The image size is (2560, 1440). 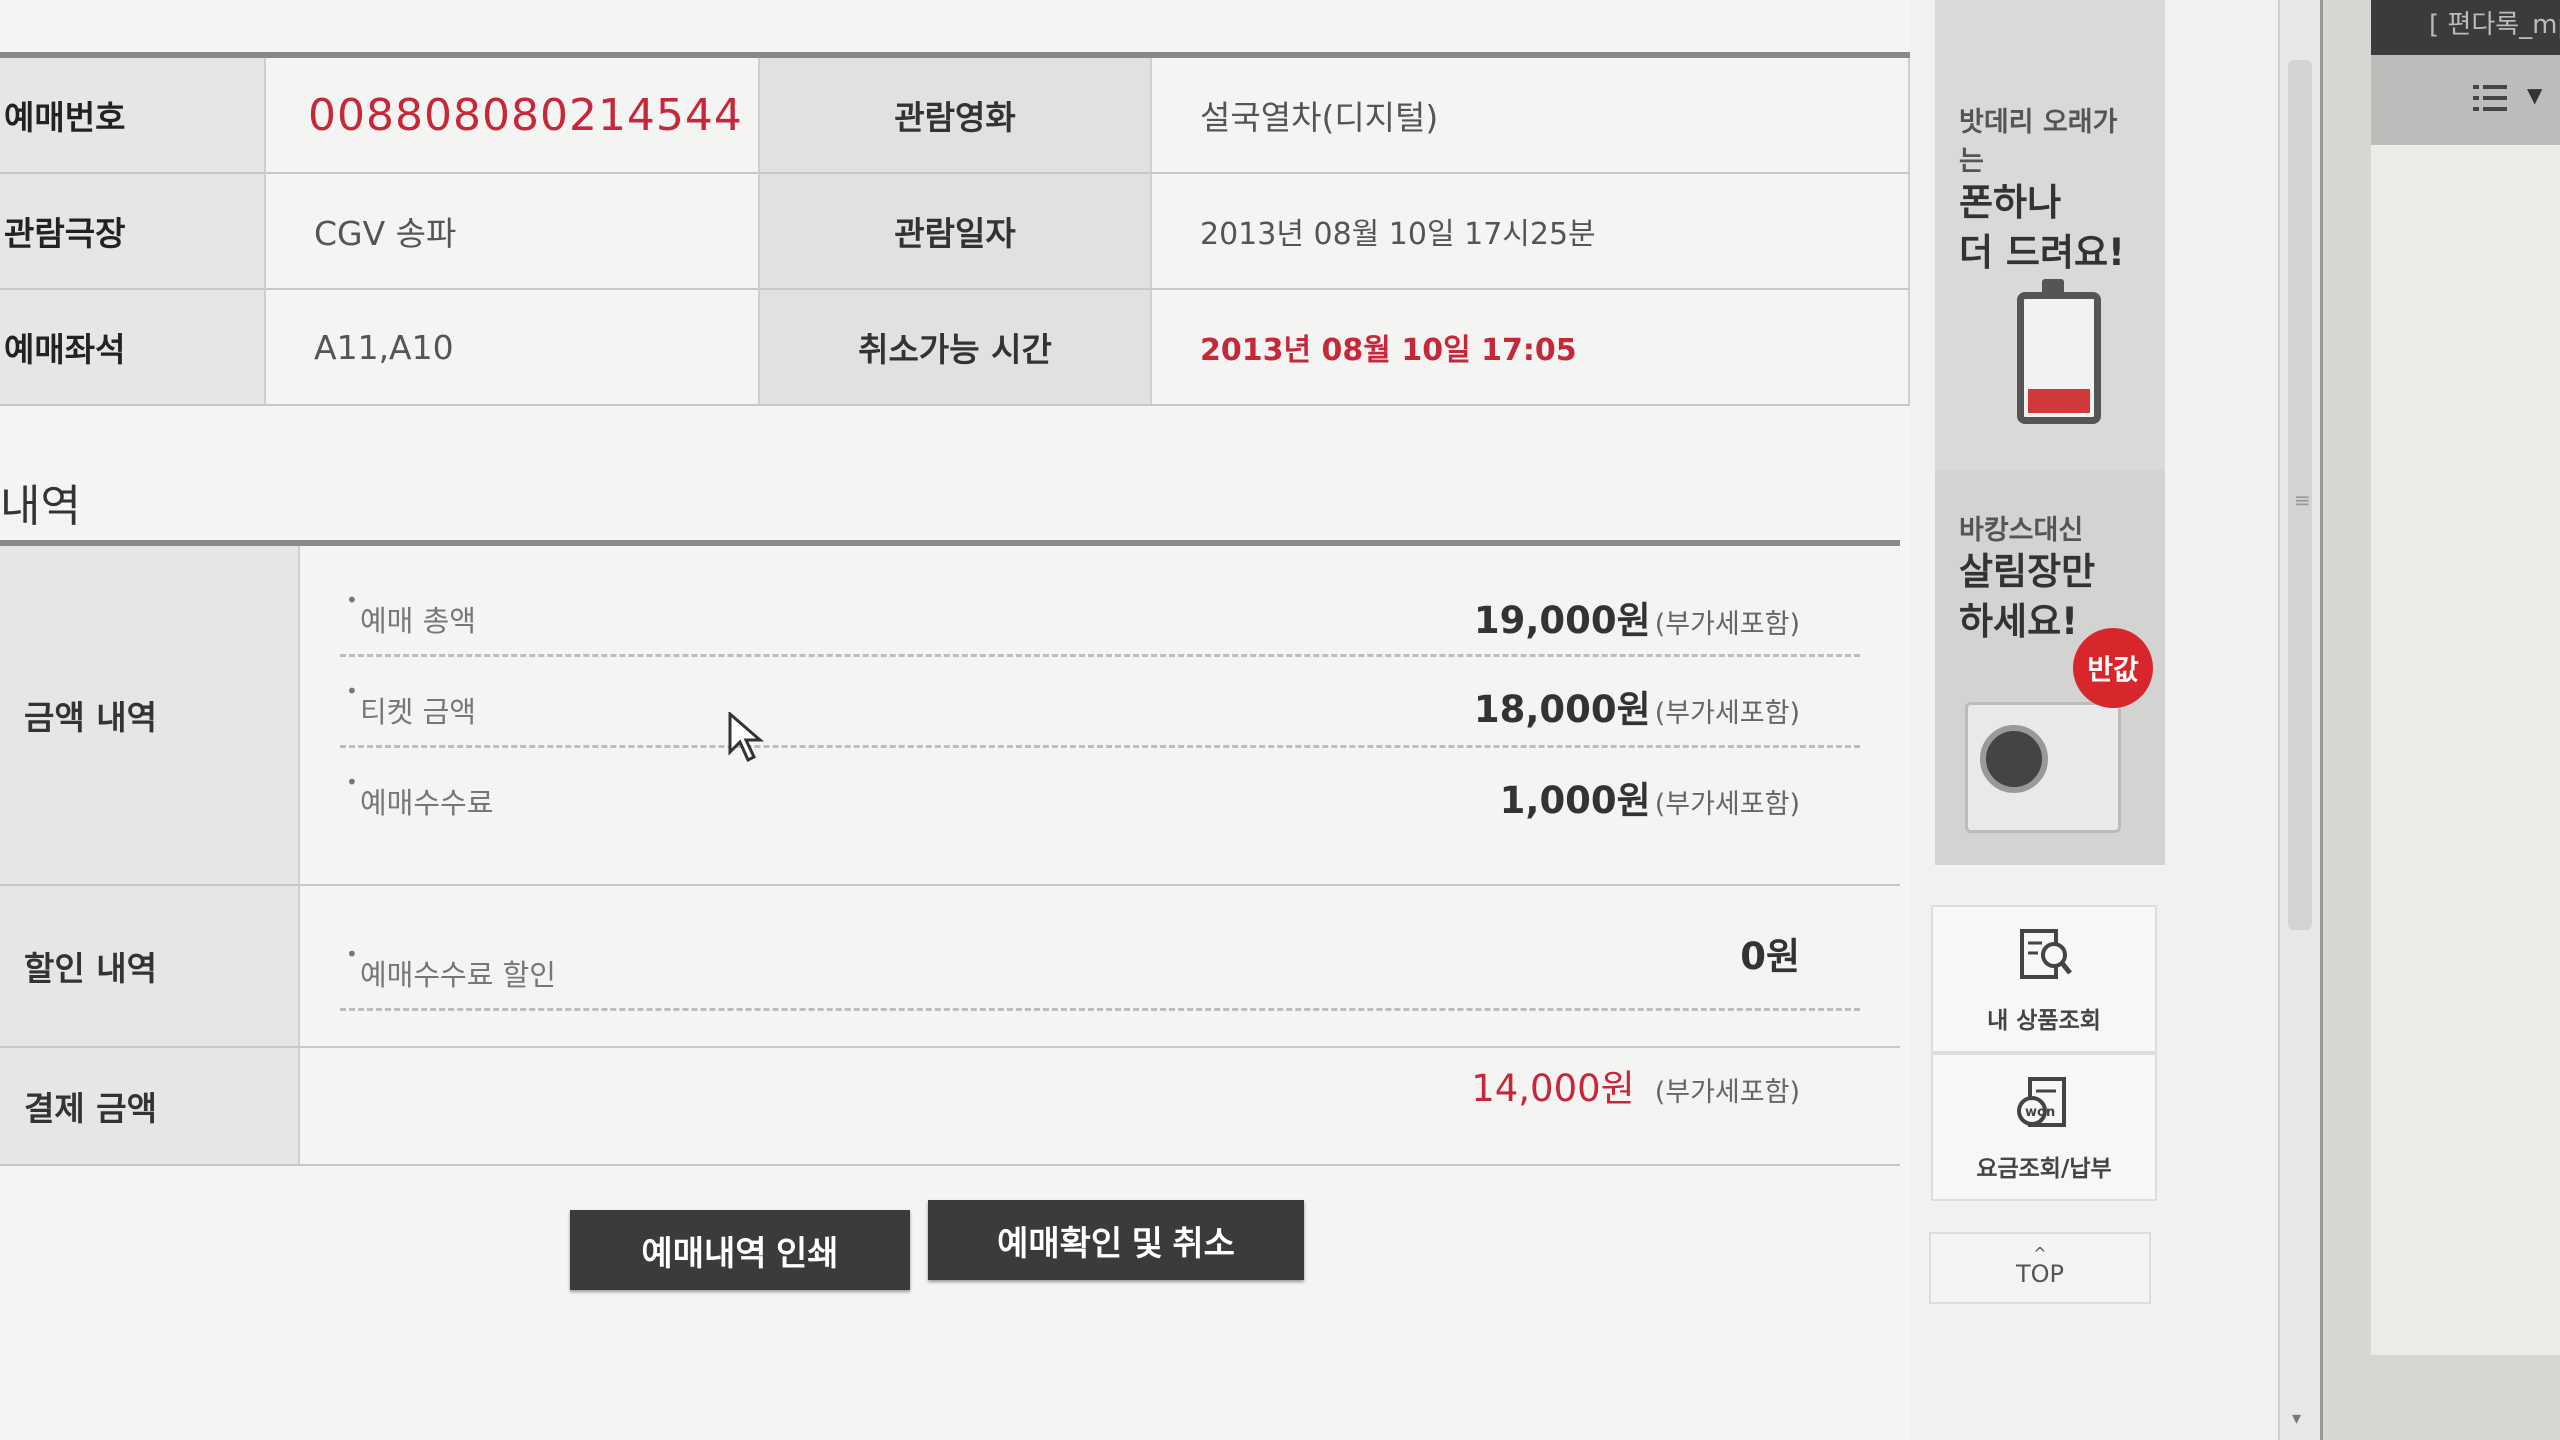 What do you see at coordinates (1530, 116) in the screenshot?
I see `movie-value: 설국열차(디지털)` at bounding box center [1530, 116].